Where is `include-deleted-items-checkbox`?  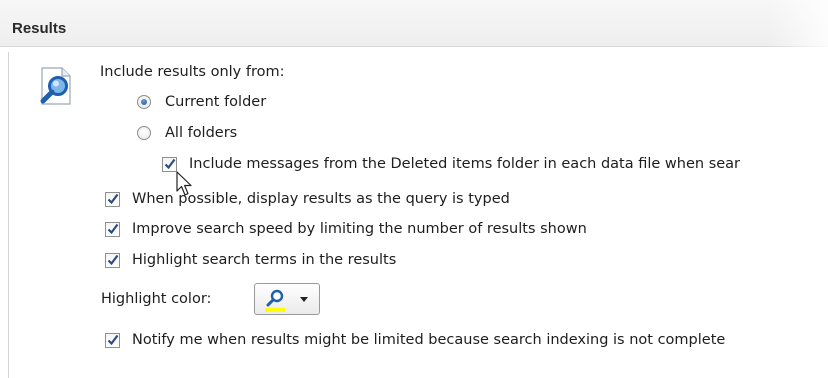 include-deleted-items-checkbox is located at coordinates (169, 164).